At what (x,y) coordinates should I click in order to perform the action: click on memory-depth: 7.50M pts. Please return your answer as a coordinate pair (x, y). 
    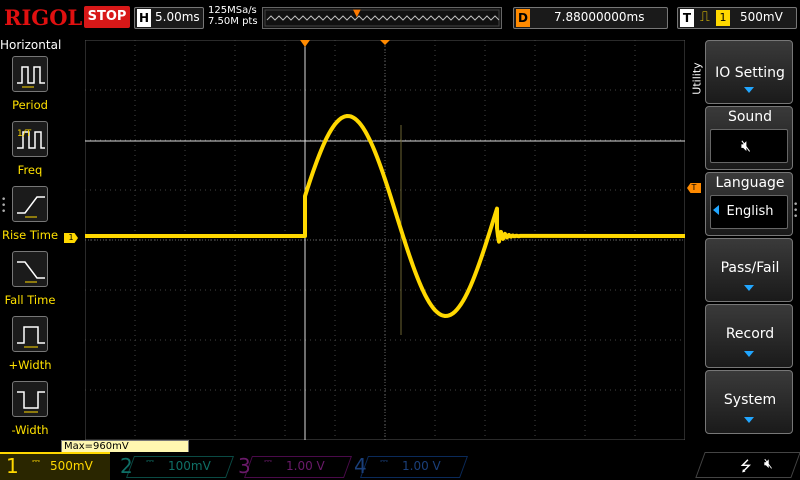
    Looking at the image, I should click on (233, 21).